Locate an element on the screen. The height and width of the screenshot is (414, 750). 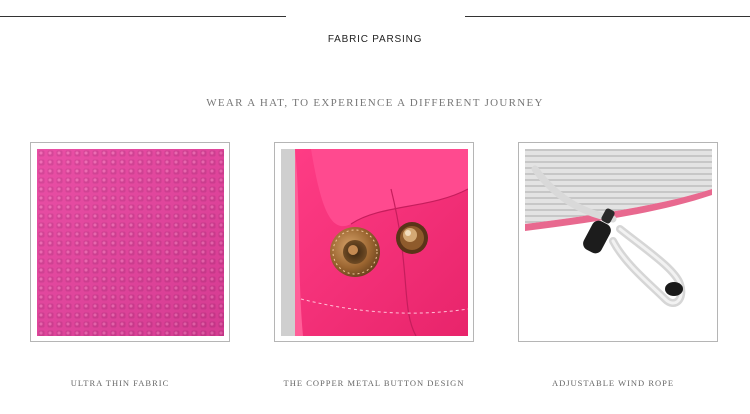
divider-right is located at coordinates (607, 16).